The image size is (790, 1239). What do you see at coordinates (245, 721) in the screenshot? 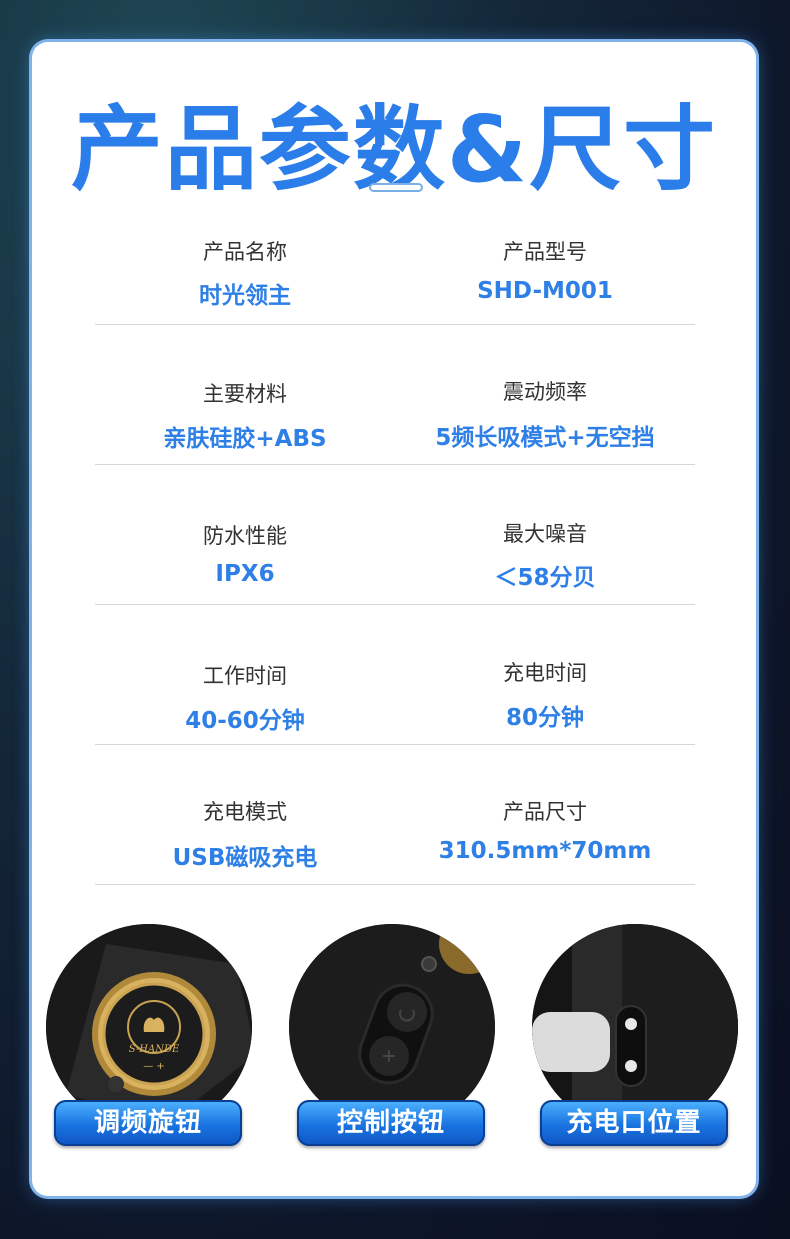
I see `spec-value: 40-60分钟` at bounding box center [245, 721].